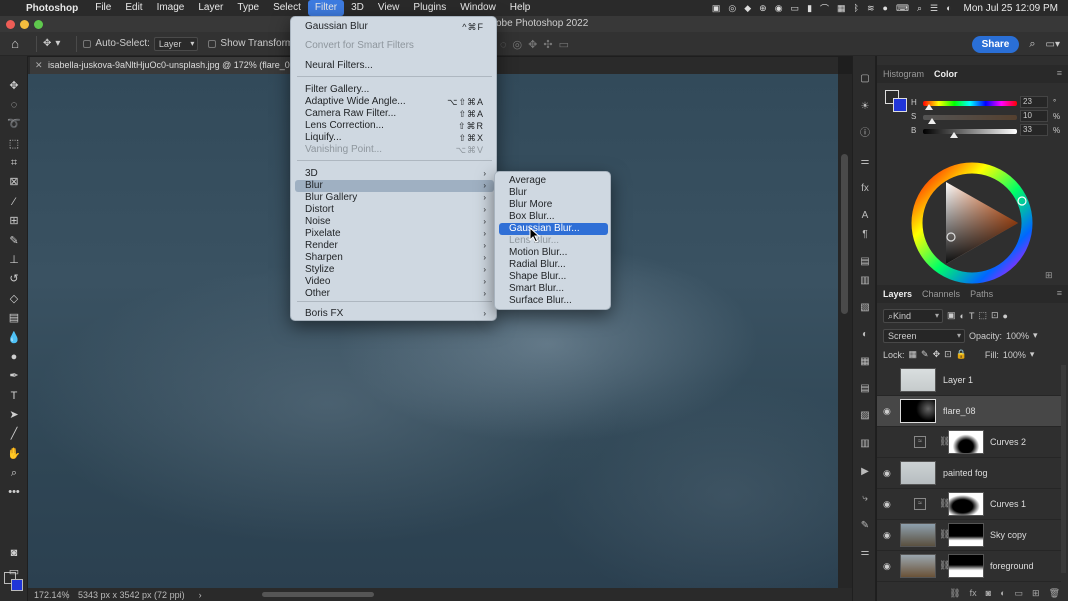 The height and width of the screenshot is (601, 1068). What do you see at coordinates (14, 105) in the screenshot?
I see `marquee-tool-icon: ◌` at bounding box center [14, 105].